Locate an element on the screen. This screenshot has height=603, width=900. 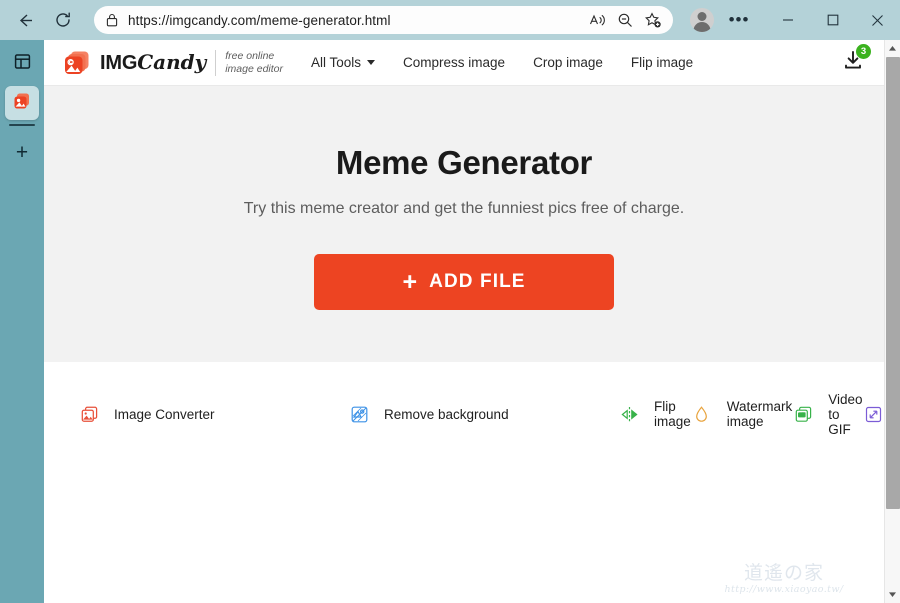
image-converter-icon is located at coordinates (89, 414).